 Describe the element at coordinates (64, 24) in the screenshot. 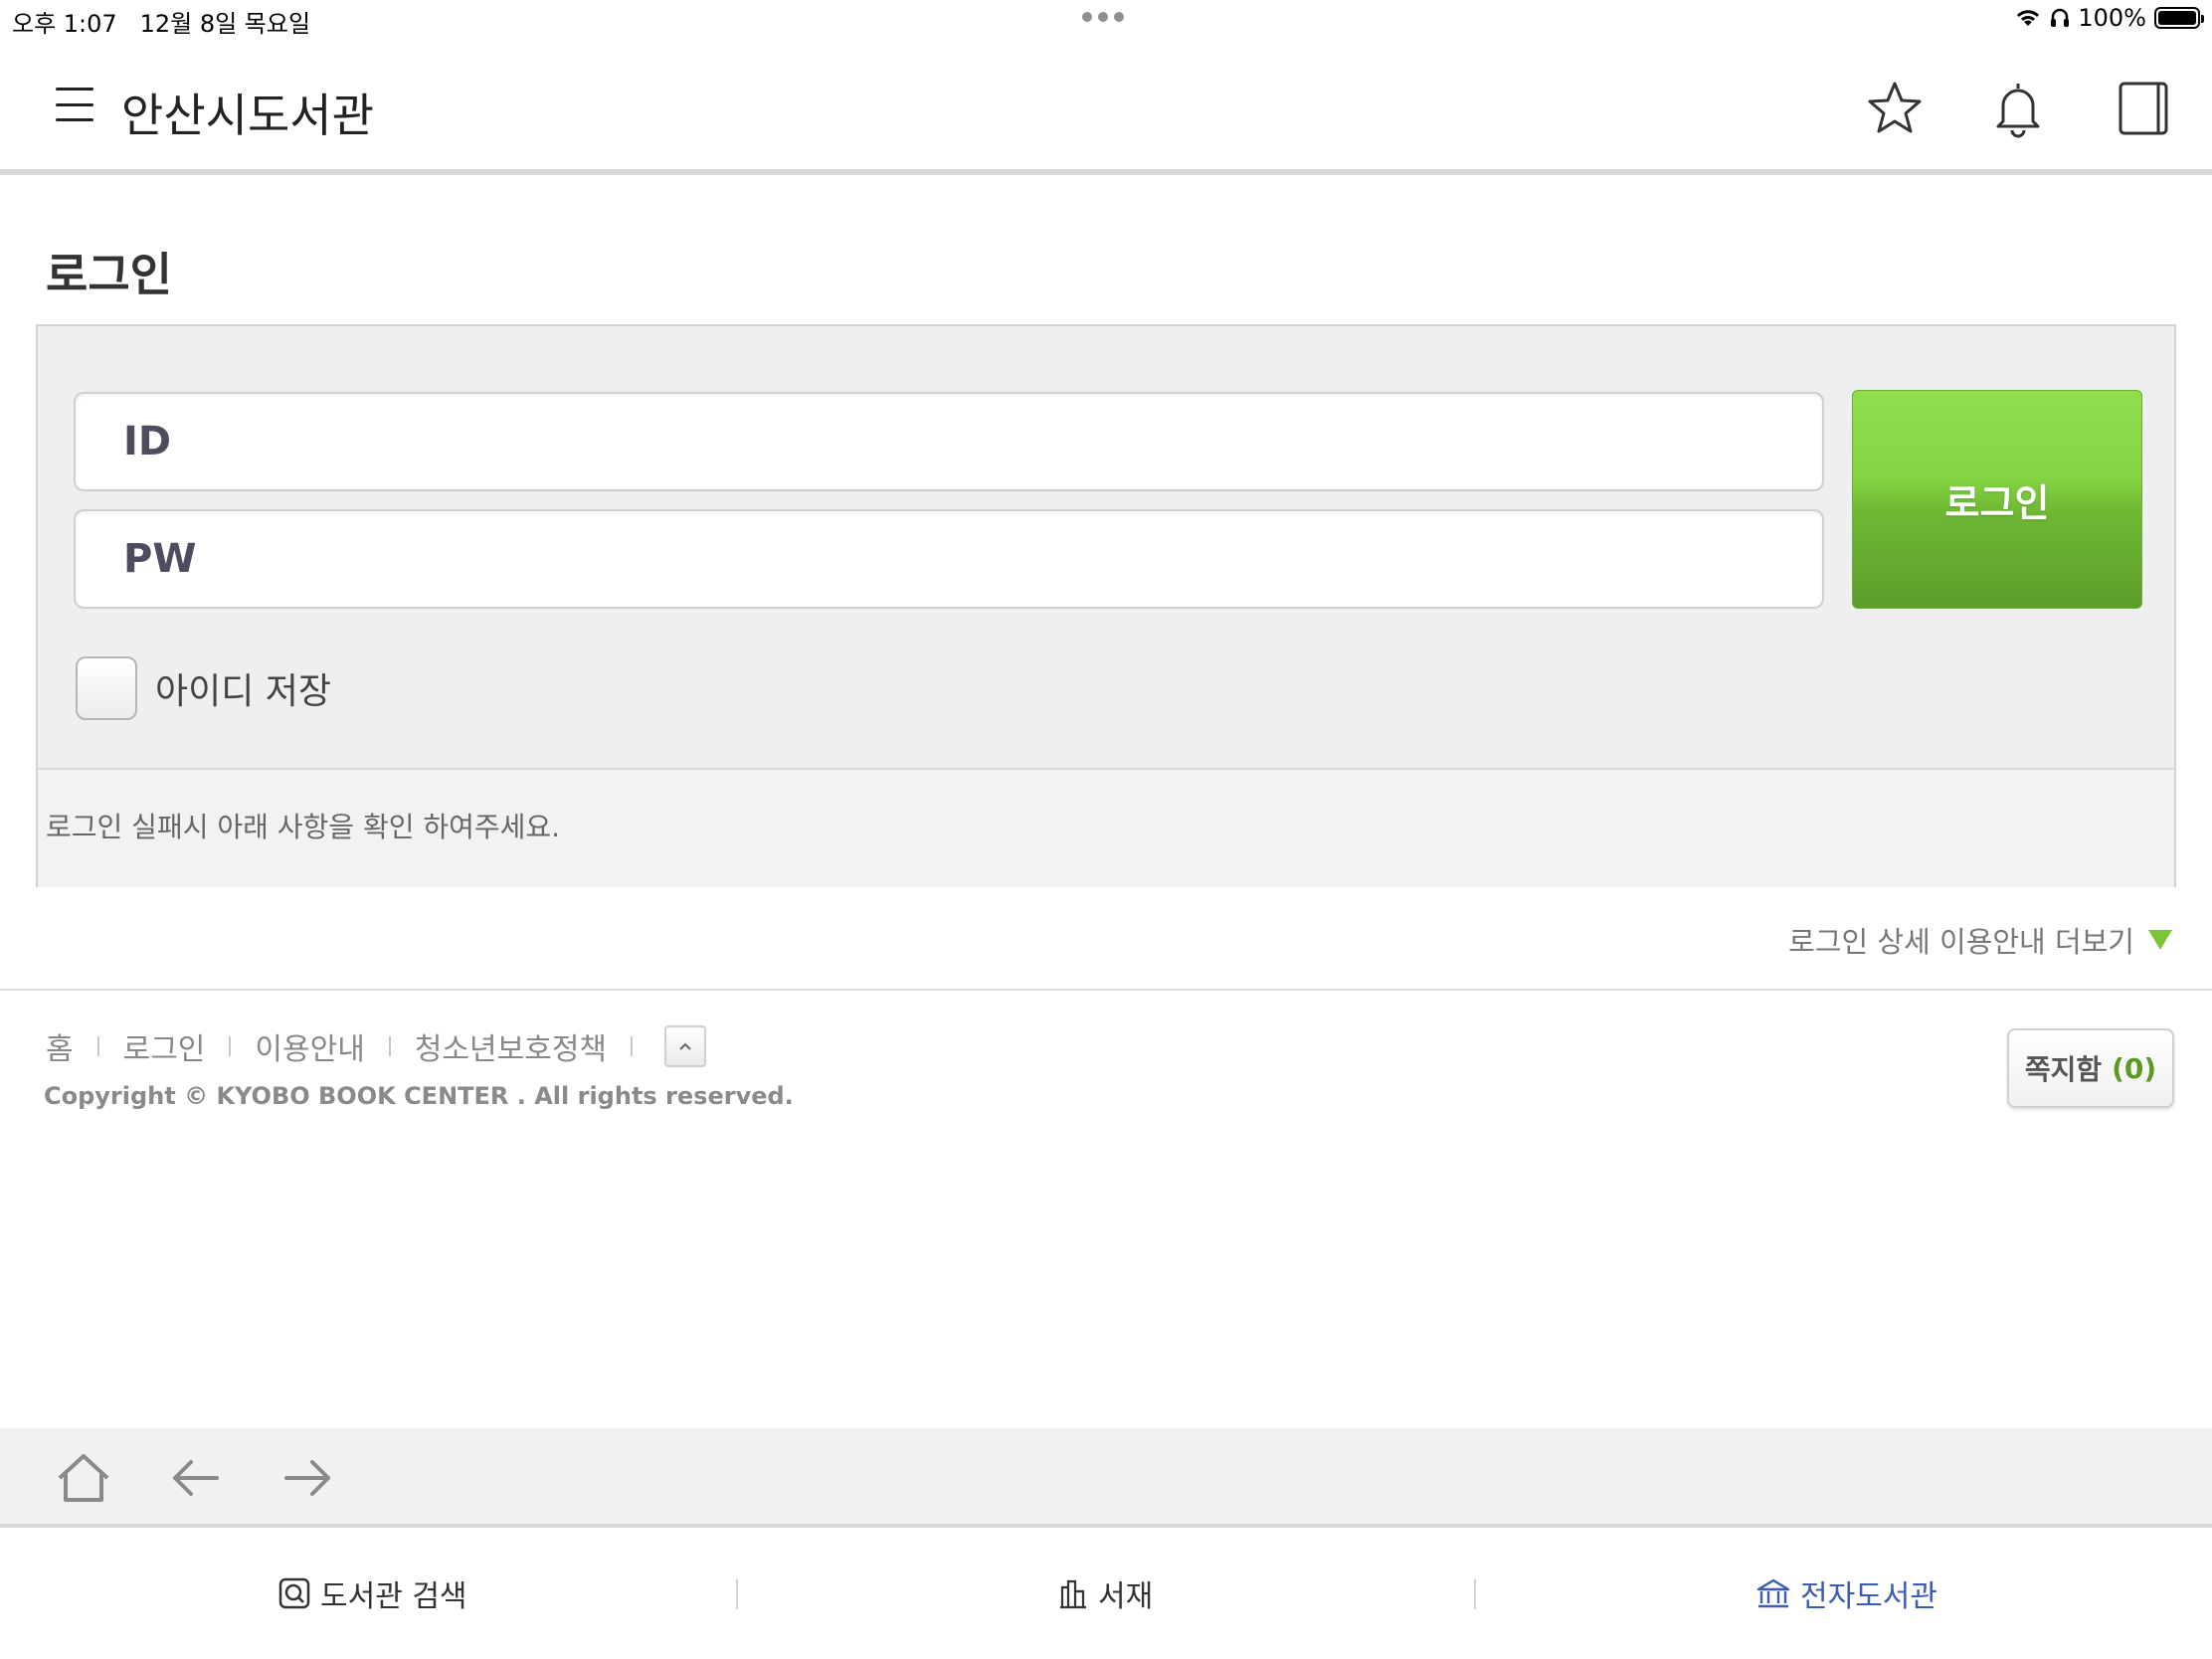

I see `status-time-text: 오후 1:07` at that location.